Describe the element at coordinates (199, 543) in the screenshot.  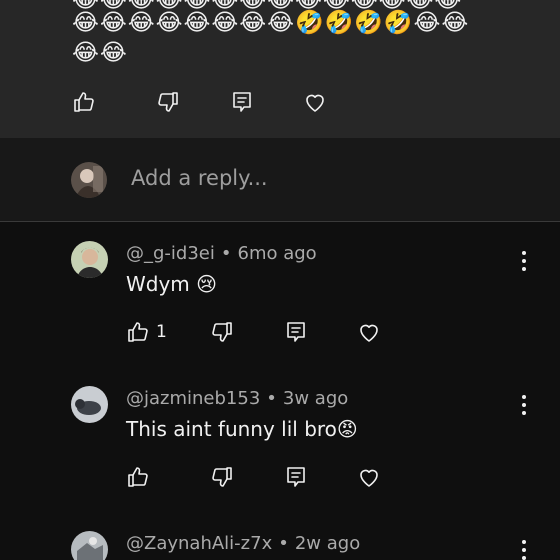
I see `author-name: @ZaynahAli-z7x` at that location.